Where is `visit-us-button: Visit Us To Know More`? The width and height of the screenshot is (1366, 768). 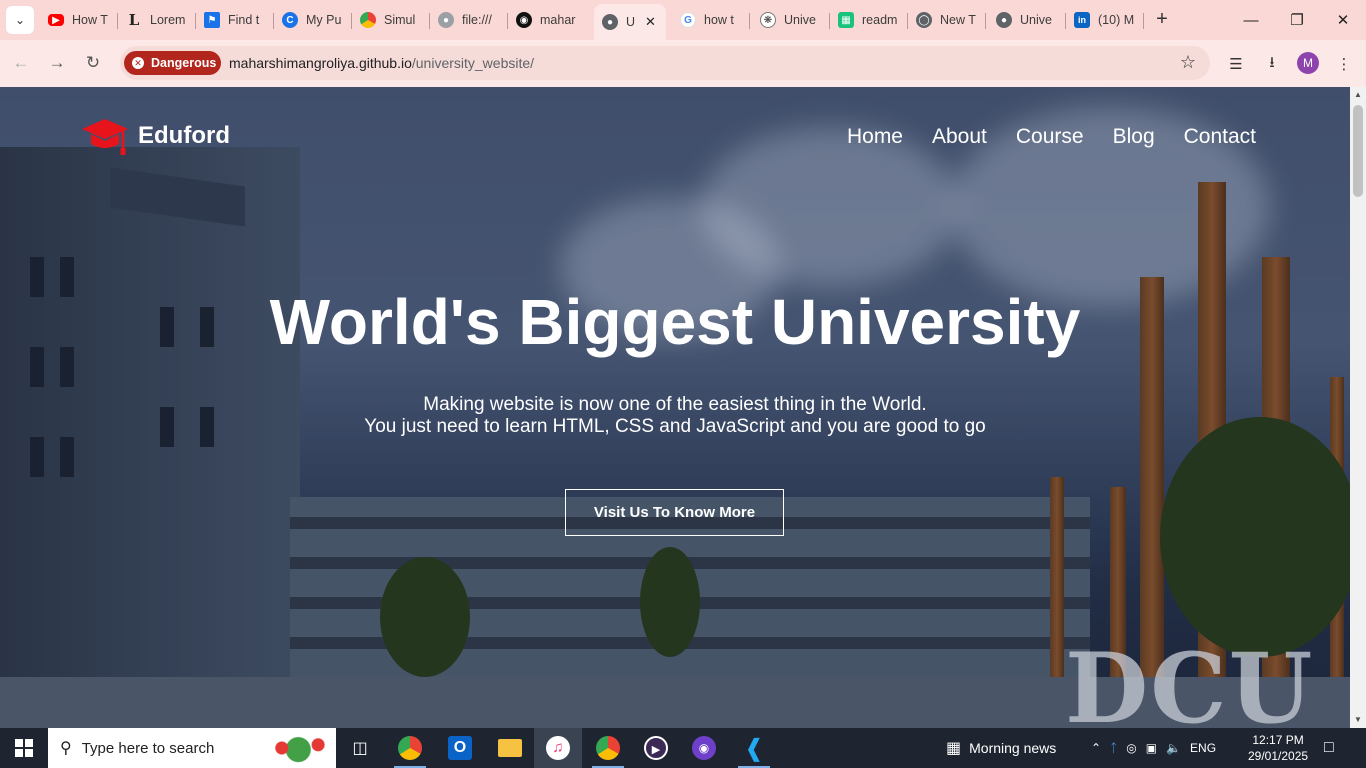 visit-us-button: Visit Us To Know More is located at coordinates (674, 512).